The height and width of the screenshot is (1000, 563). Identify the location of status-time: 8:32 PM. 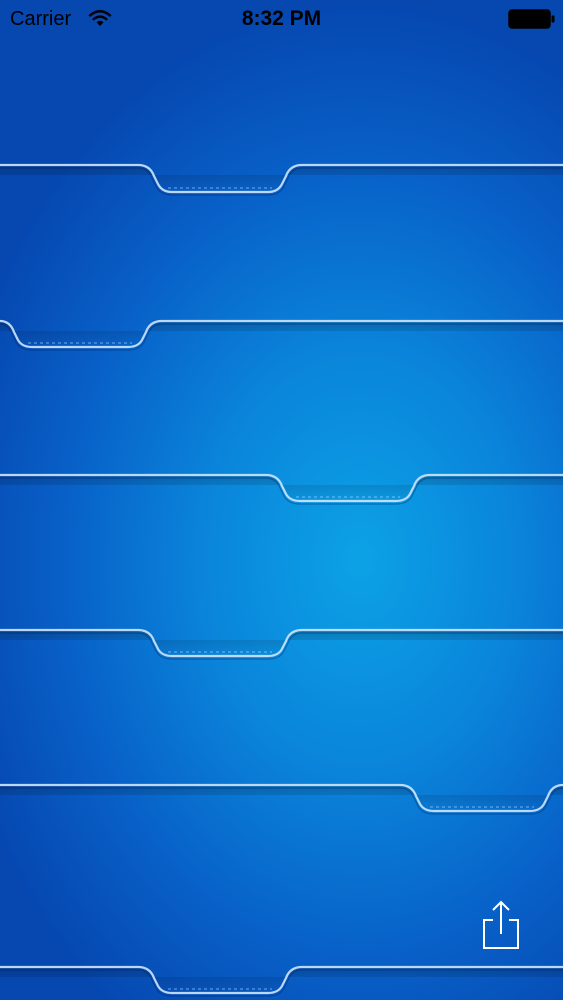
(281, 18).